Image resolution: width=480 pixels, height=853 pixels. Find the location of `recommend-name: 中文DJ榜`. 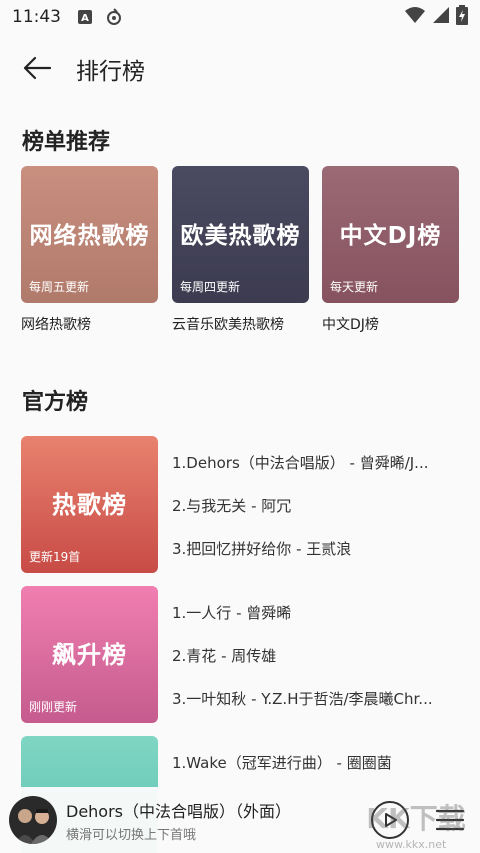

recommend-name: 中文DJ榜 is located at coordinates (350, 325).